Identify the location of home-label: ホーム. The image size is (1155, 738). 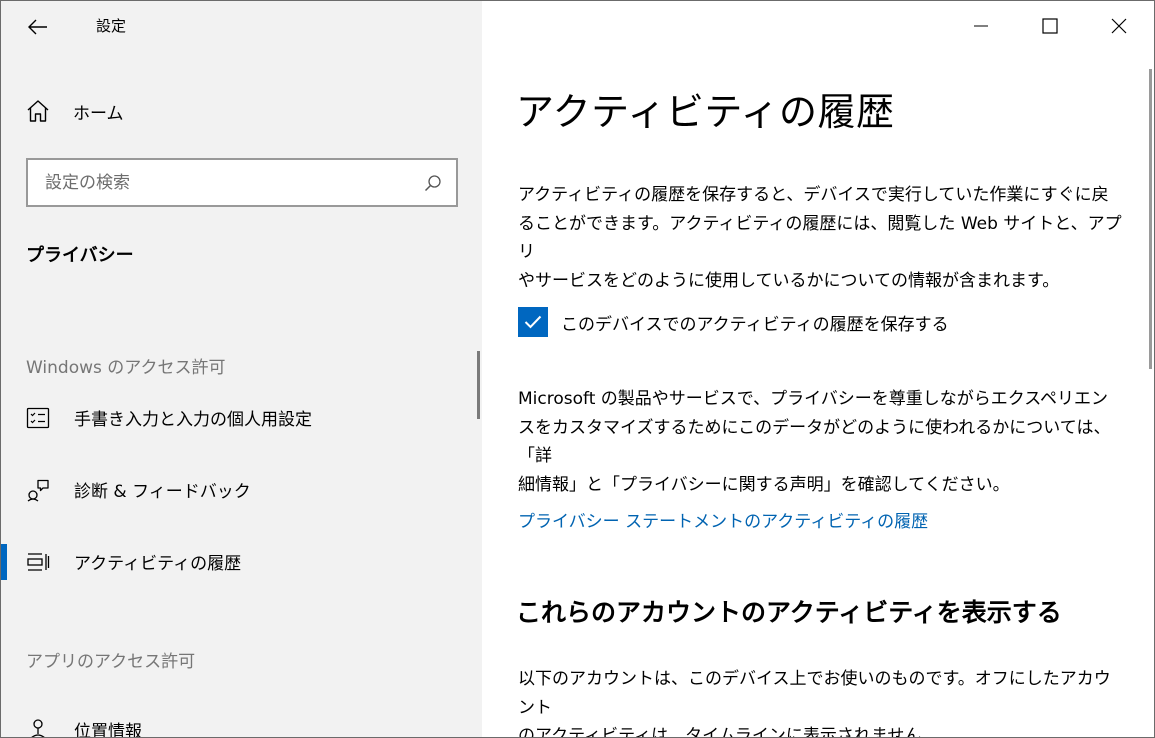
(98, 113).